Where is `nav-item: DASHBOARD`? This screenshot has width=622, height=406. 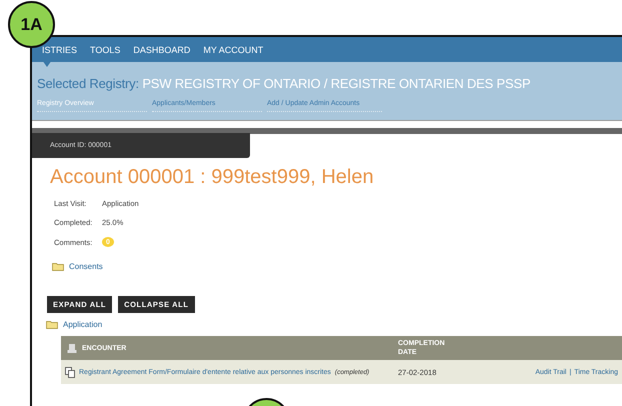 nav-item: DASHBOARD is located at coordinates (161, 49).